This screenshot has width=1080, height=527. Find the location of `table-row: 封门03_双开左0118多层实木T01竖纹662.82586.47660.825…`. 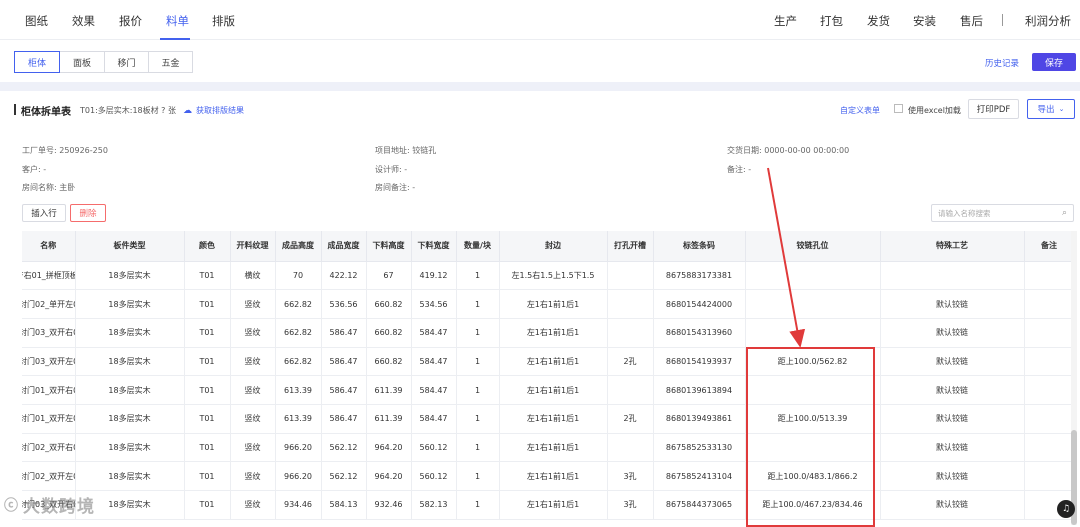

table-row: 封门03_双开左0118多层实木T01竖纹662.82586.47660.825… is located at coordinates (548, 362).